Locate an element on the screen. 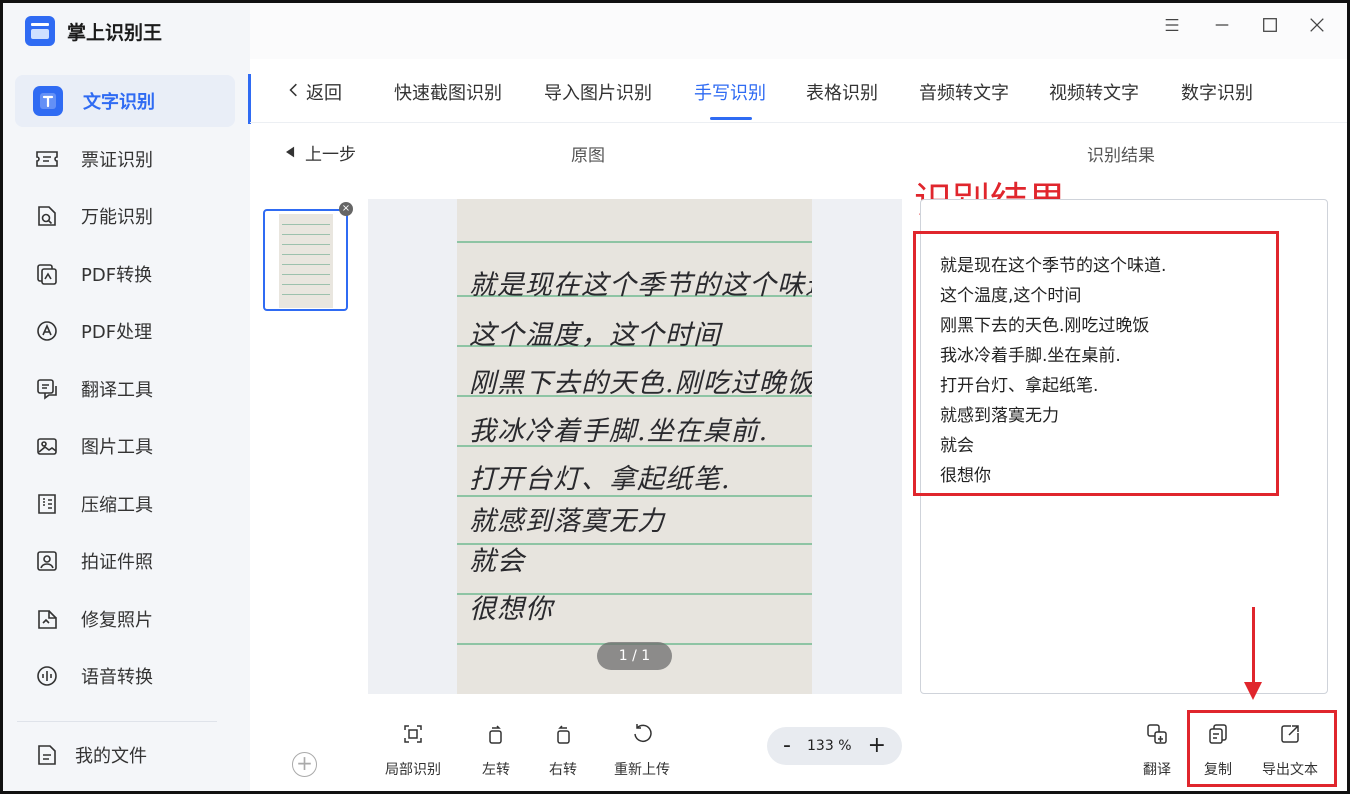  rotate-right-button: 右转 is located at coordinates (563, 750).